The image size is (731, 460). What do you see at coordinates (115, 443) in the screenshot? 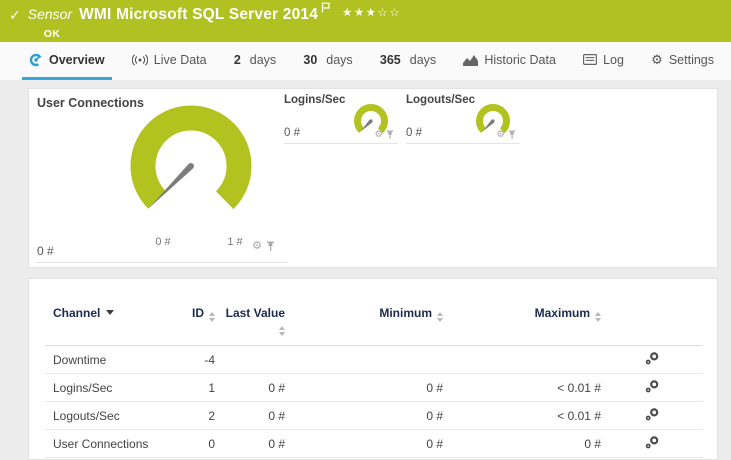
I see `channel-name: User Connections` at bounding box center [115, 443].